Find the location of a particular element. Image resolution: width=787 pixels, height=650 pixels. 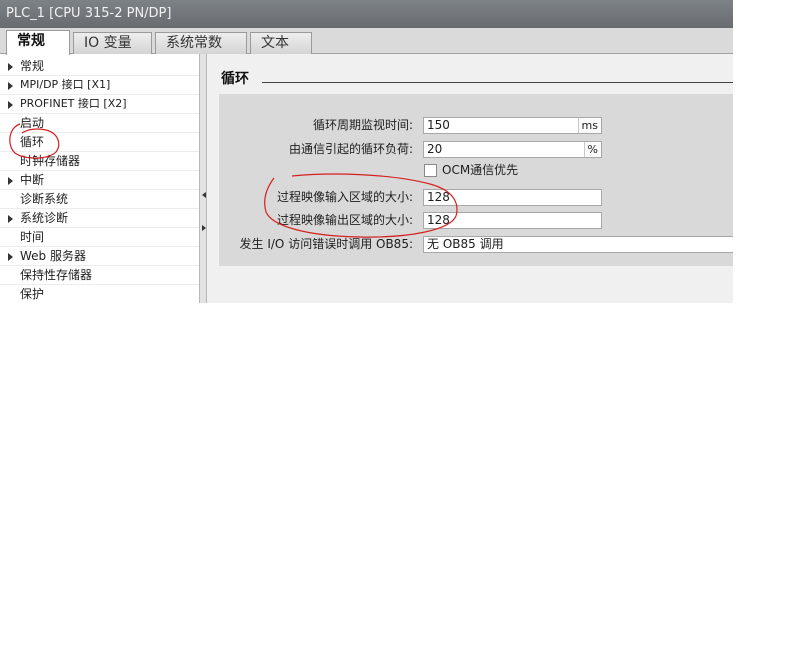

comm-load-label: 由通信引起的循环负荷: is located at coordinates (350, 149).